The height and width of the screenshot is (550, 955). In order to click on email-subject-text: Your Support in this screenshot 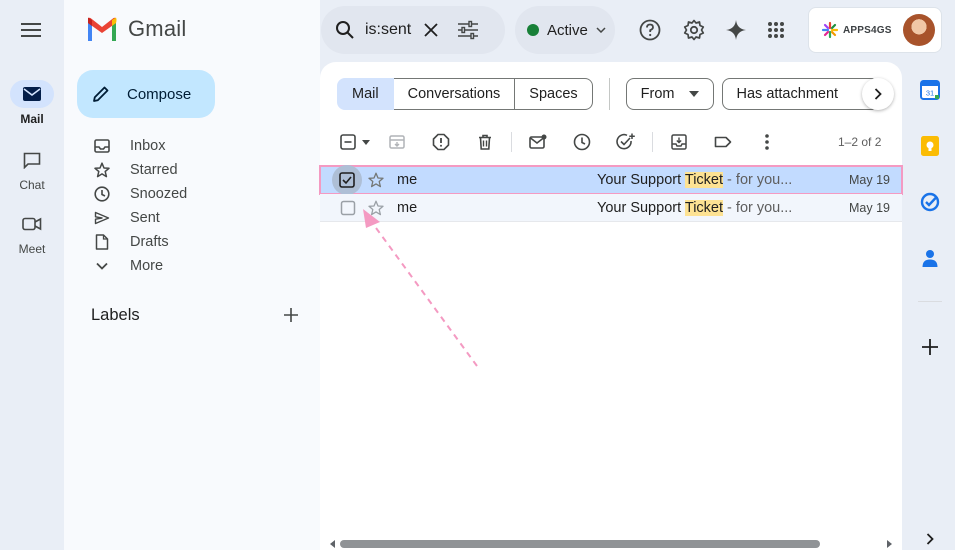, I will do `click(641, 207)`.